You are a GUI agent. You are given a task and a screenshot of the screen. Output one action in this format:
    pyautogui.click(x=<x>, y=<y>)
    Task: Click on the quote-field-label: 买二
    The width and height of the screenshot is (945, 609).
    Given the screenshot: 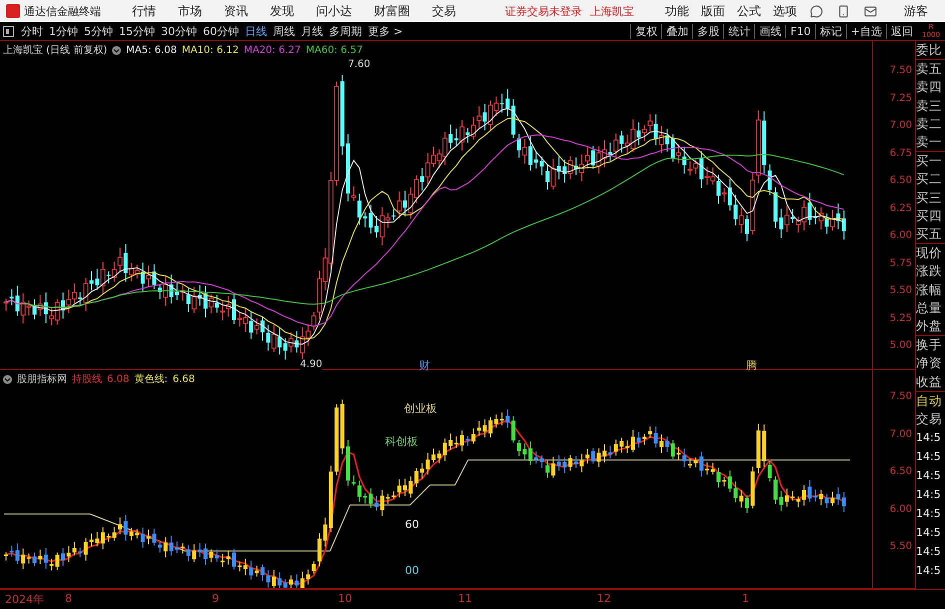 What is the action you would take?
    pyautogui.click(x=929, y=179)
    